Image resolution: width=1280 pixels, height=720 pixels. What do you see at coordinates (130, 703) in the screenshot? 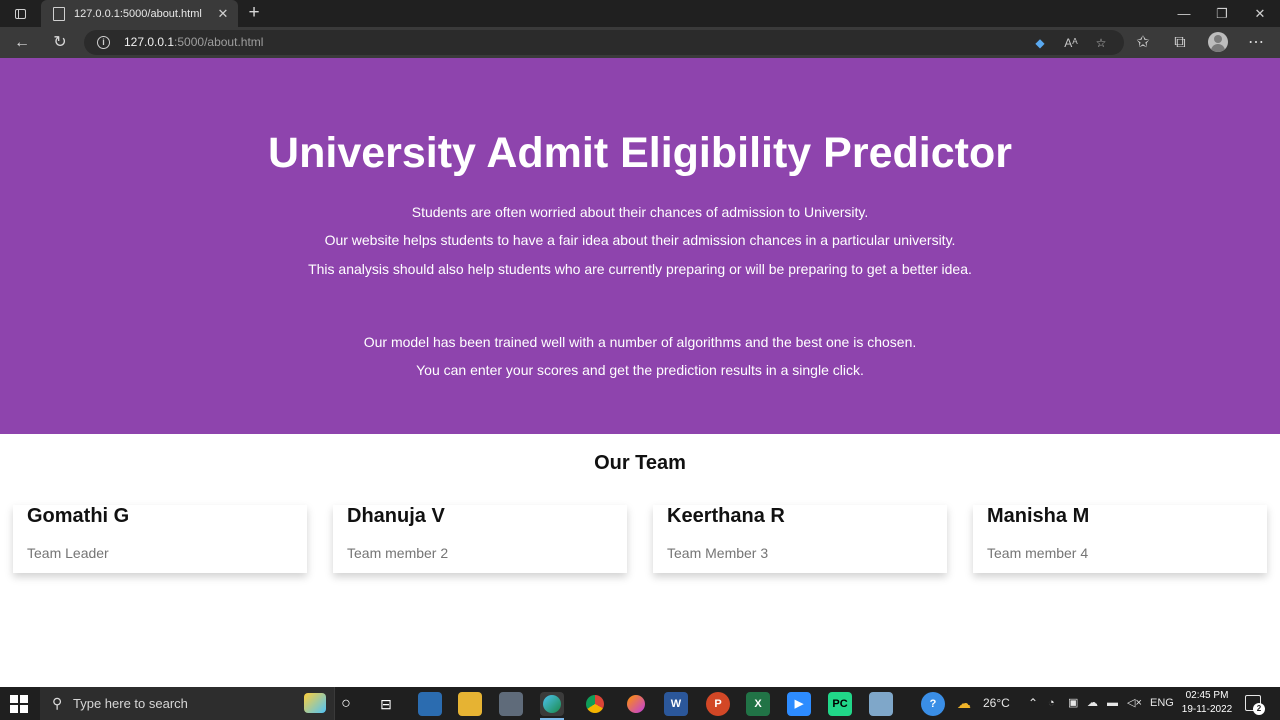
I see `search-placeholder: Type here to search` at bounding box center [130, 703].